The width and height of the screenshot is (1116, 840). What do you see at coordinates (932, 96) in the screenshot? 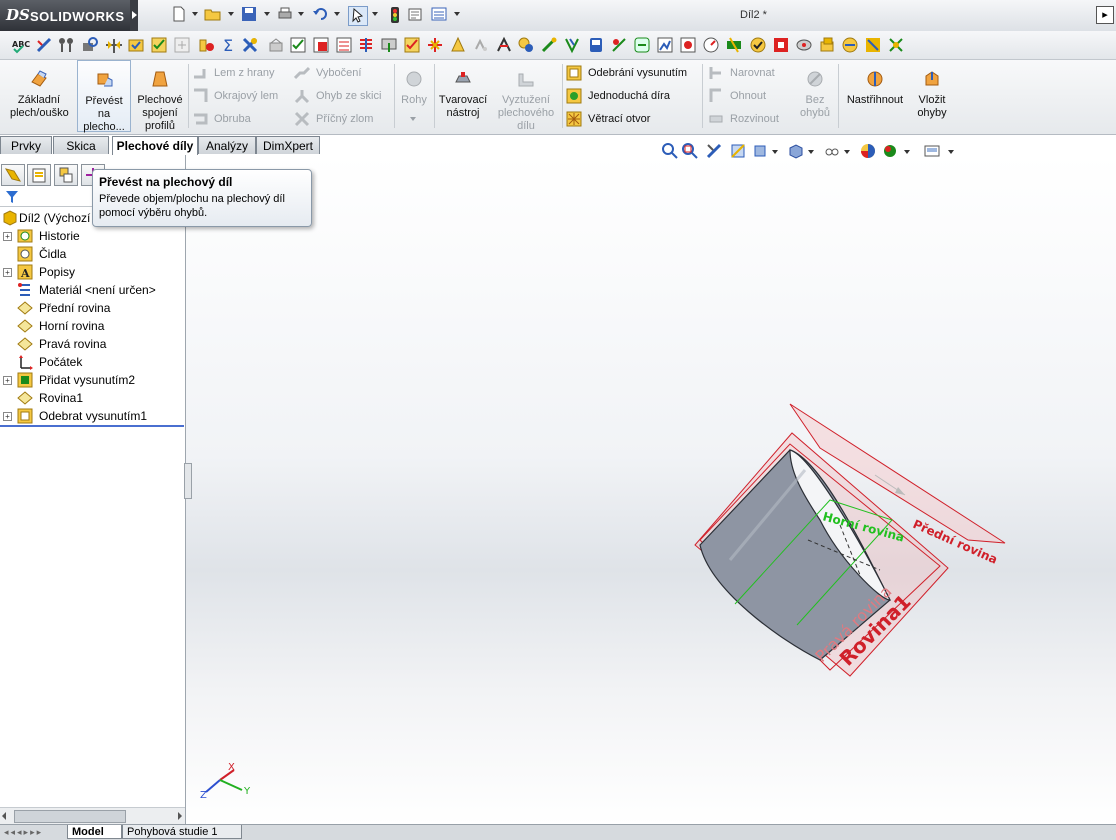
I see `insert-bends-button: Vložit ohyby` at bounding box center [932, 96].